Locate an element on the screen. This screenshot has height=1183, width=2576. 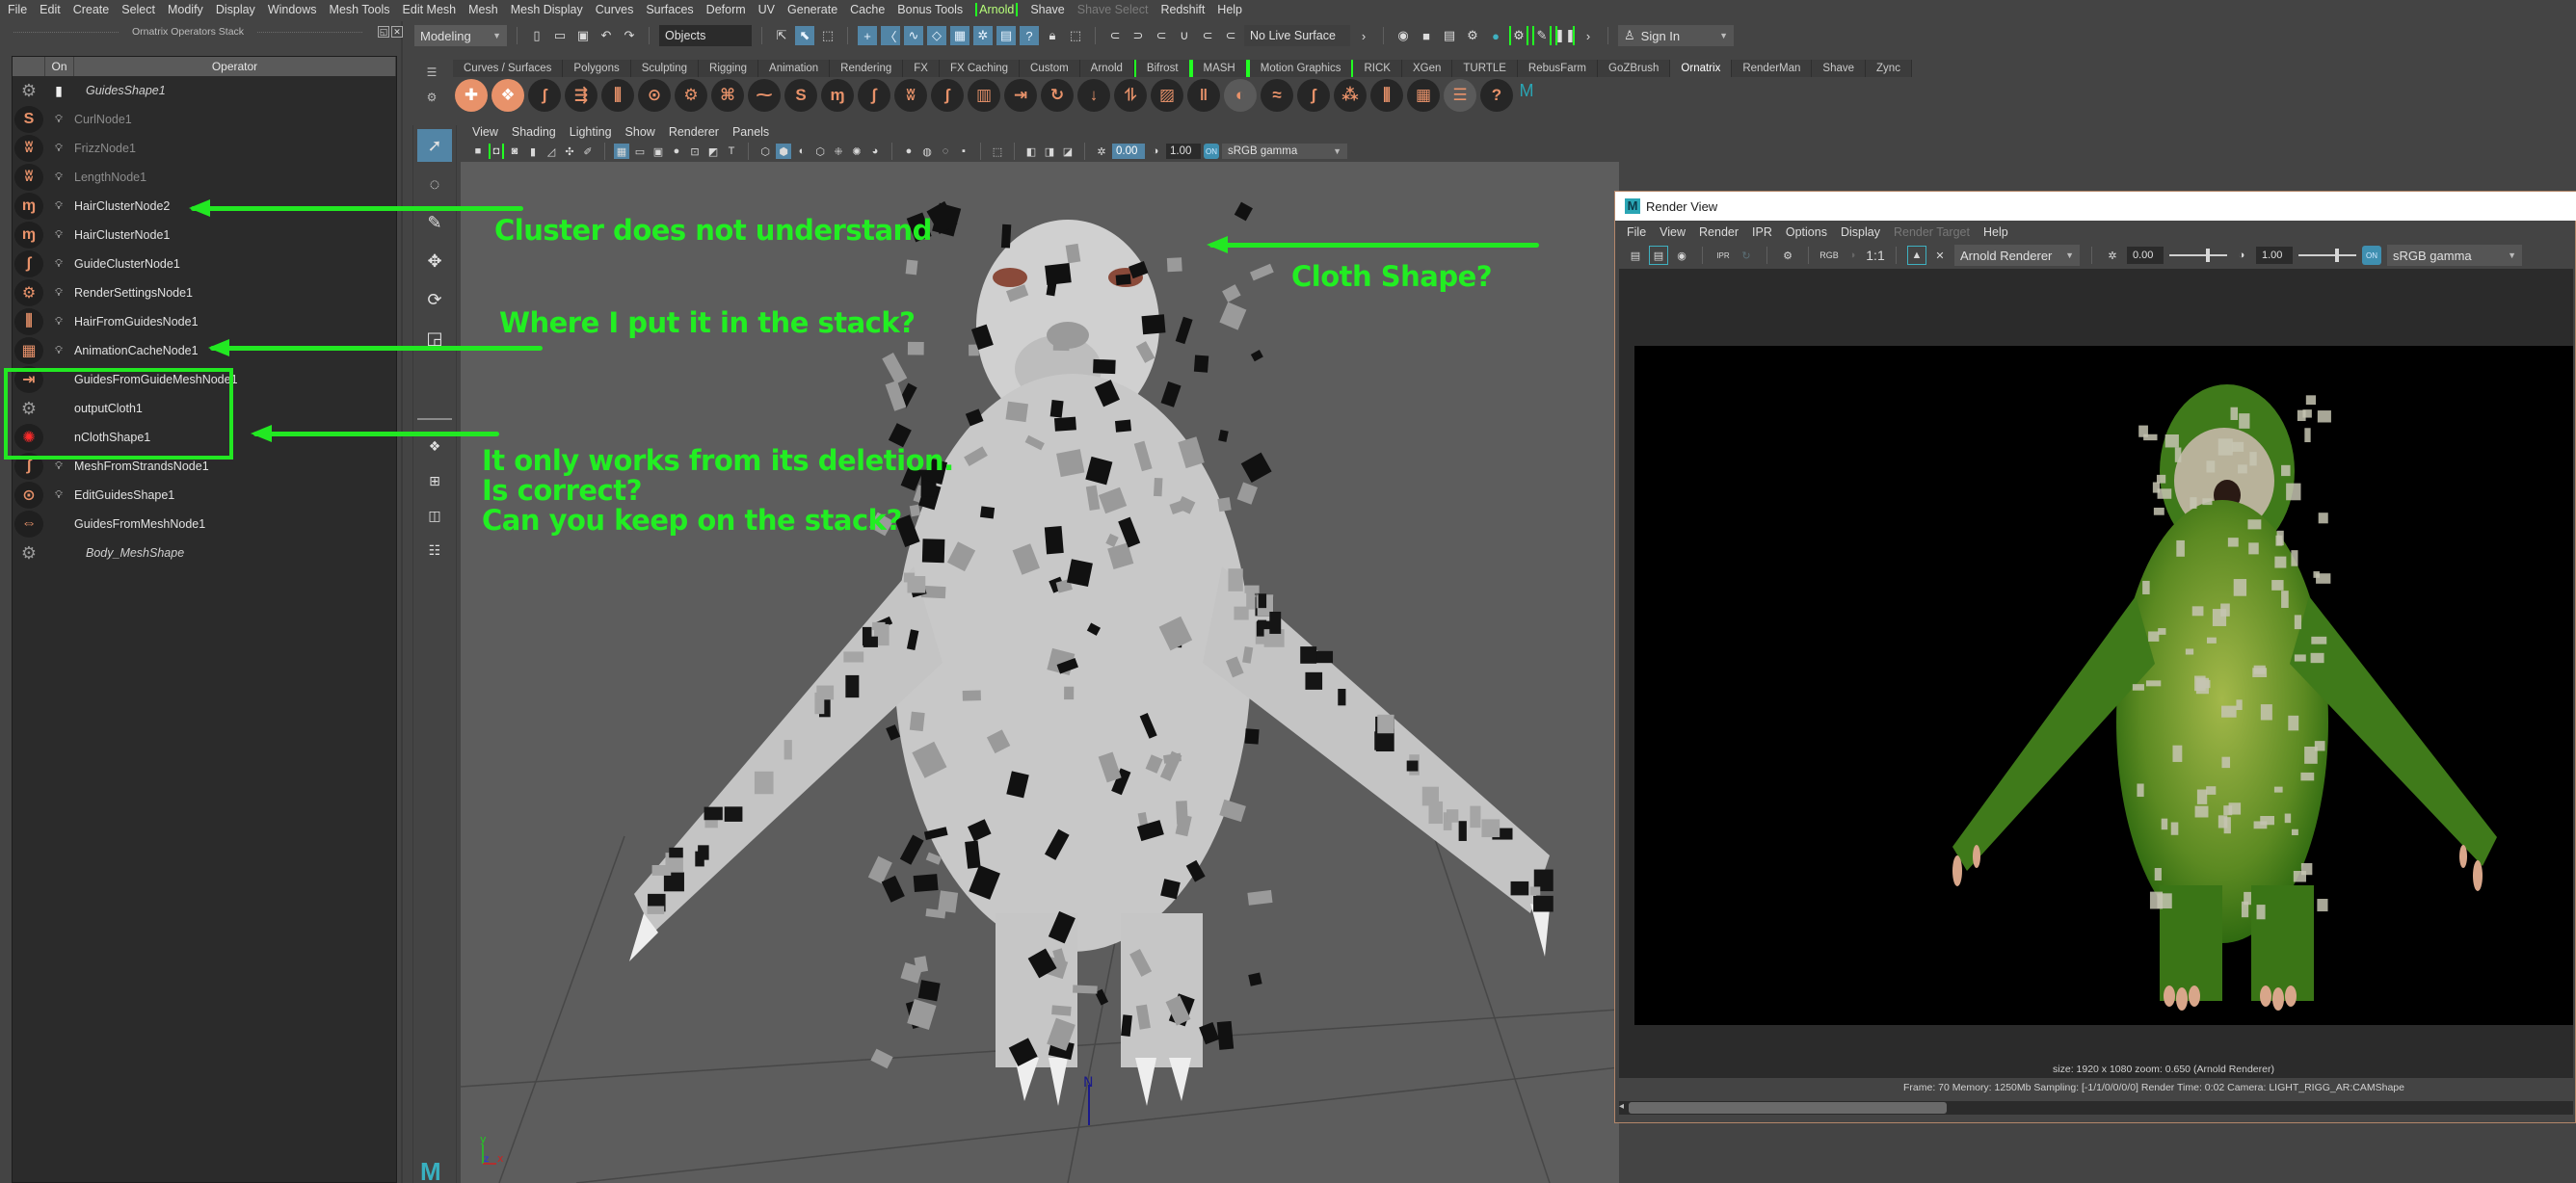
snap-pivot-icon: ✲ is located at coordinates (983, 35).